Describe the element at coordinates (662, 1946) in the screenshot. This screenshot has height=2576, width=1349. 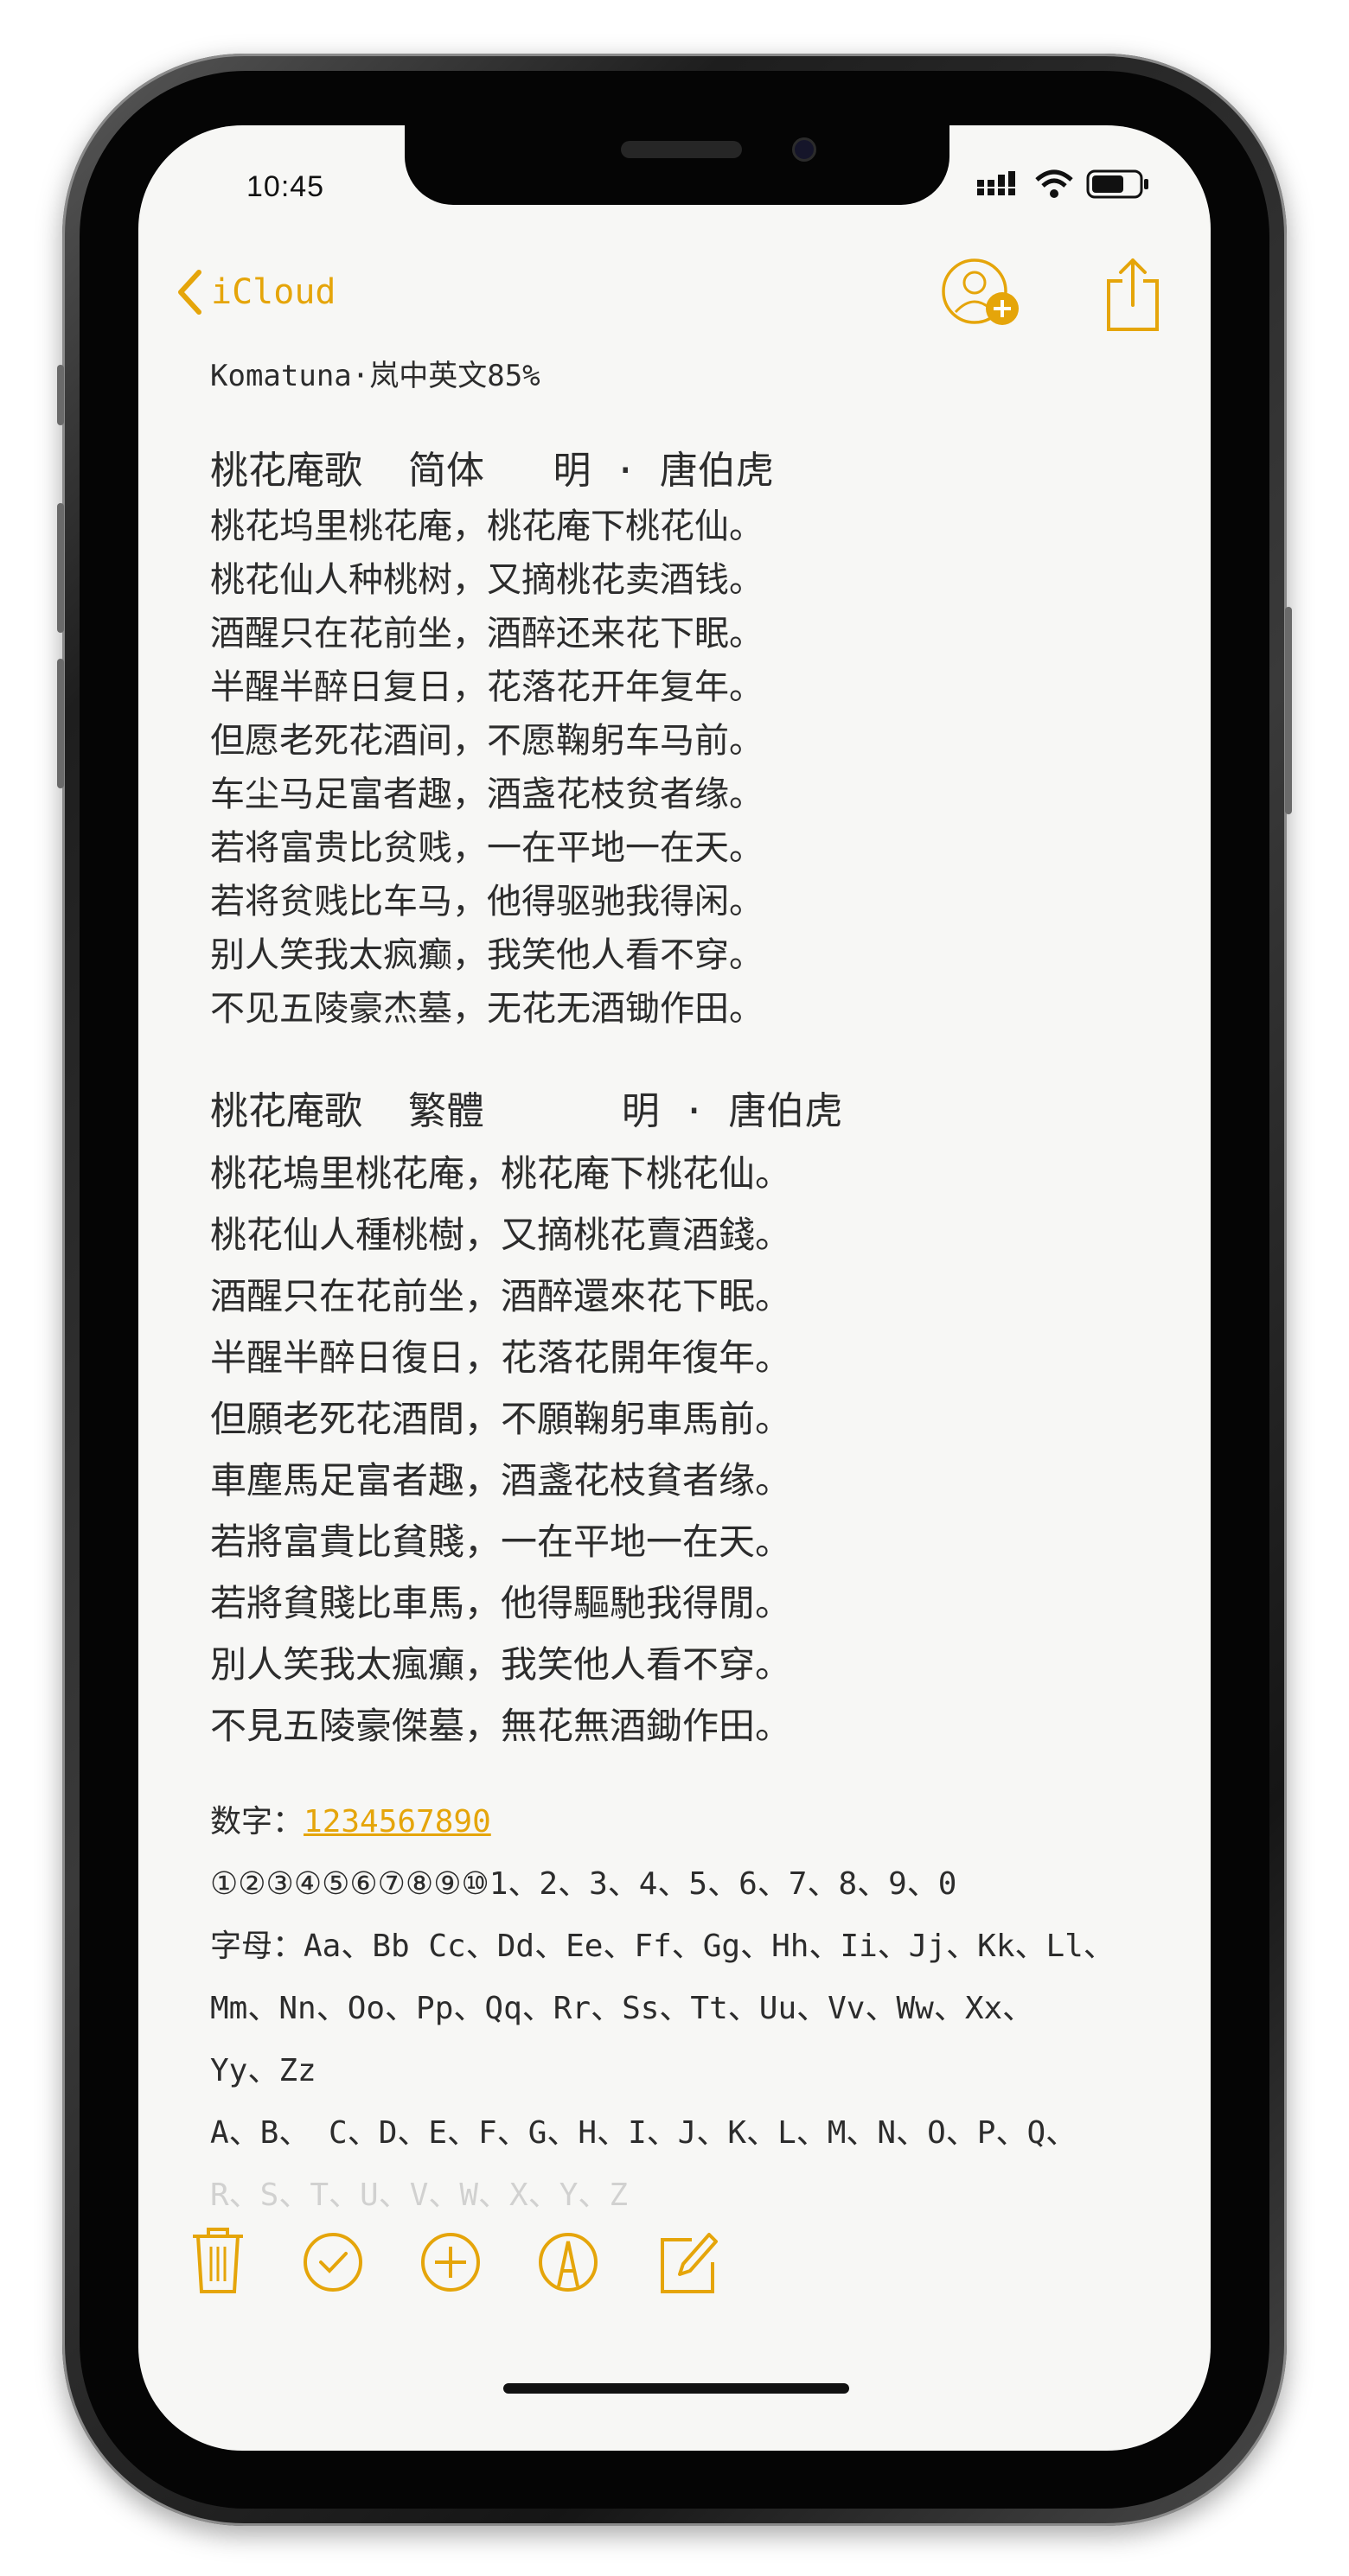
I see `letters-line: 字母：Aa、Bb Cc、Dd、Ee、Ff、Gg、Hh、Ii、Jj、Kk、Ll、` at that location.